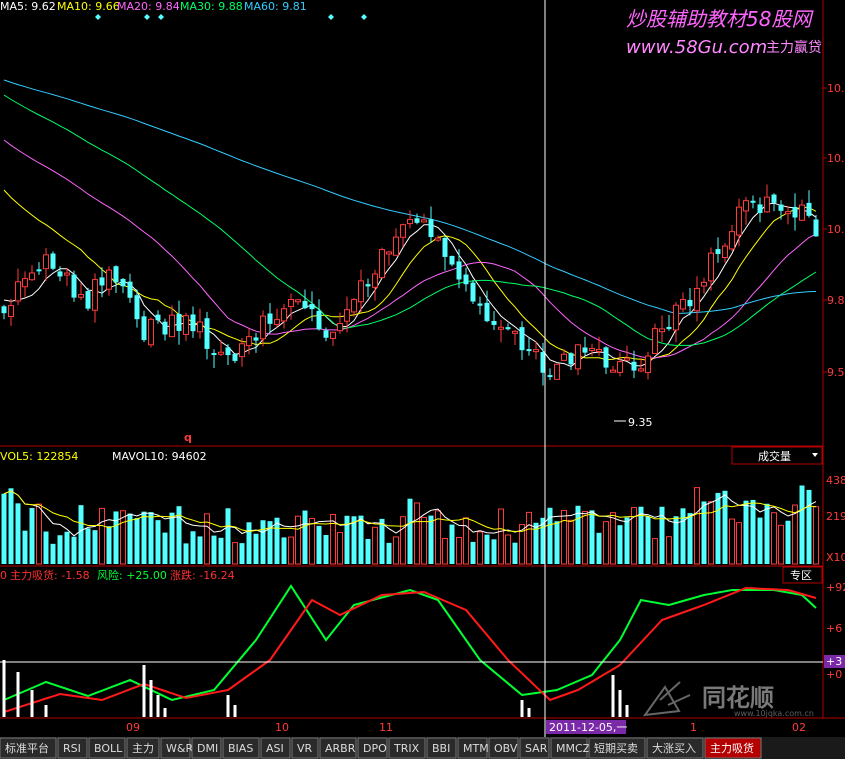 The height and width of the screenshot is (759, 845). Describe the element at coordinates (202, 575) in the screenshot. I see `svg-text: 涨跌: -16.24` at that location.